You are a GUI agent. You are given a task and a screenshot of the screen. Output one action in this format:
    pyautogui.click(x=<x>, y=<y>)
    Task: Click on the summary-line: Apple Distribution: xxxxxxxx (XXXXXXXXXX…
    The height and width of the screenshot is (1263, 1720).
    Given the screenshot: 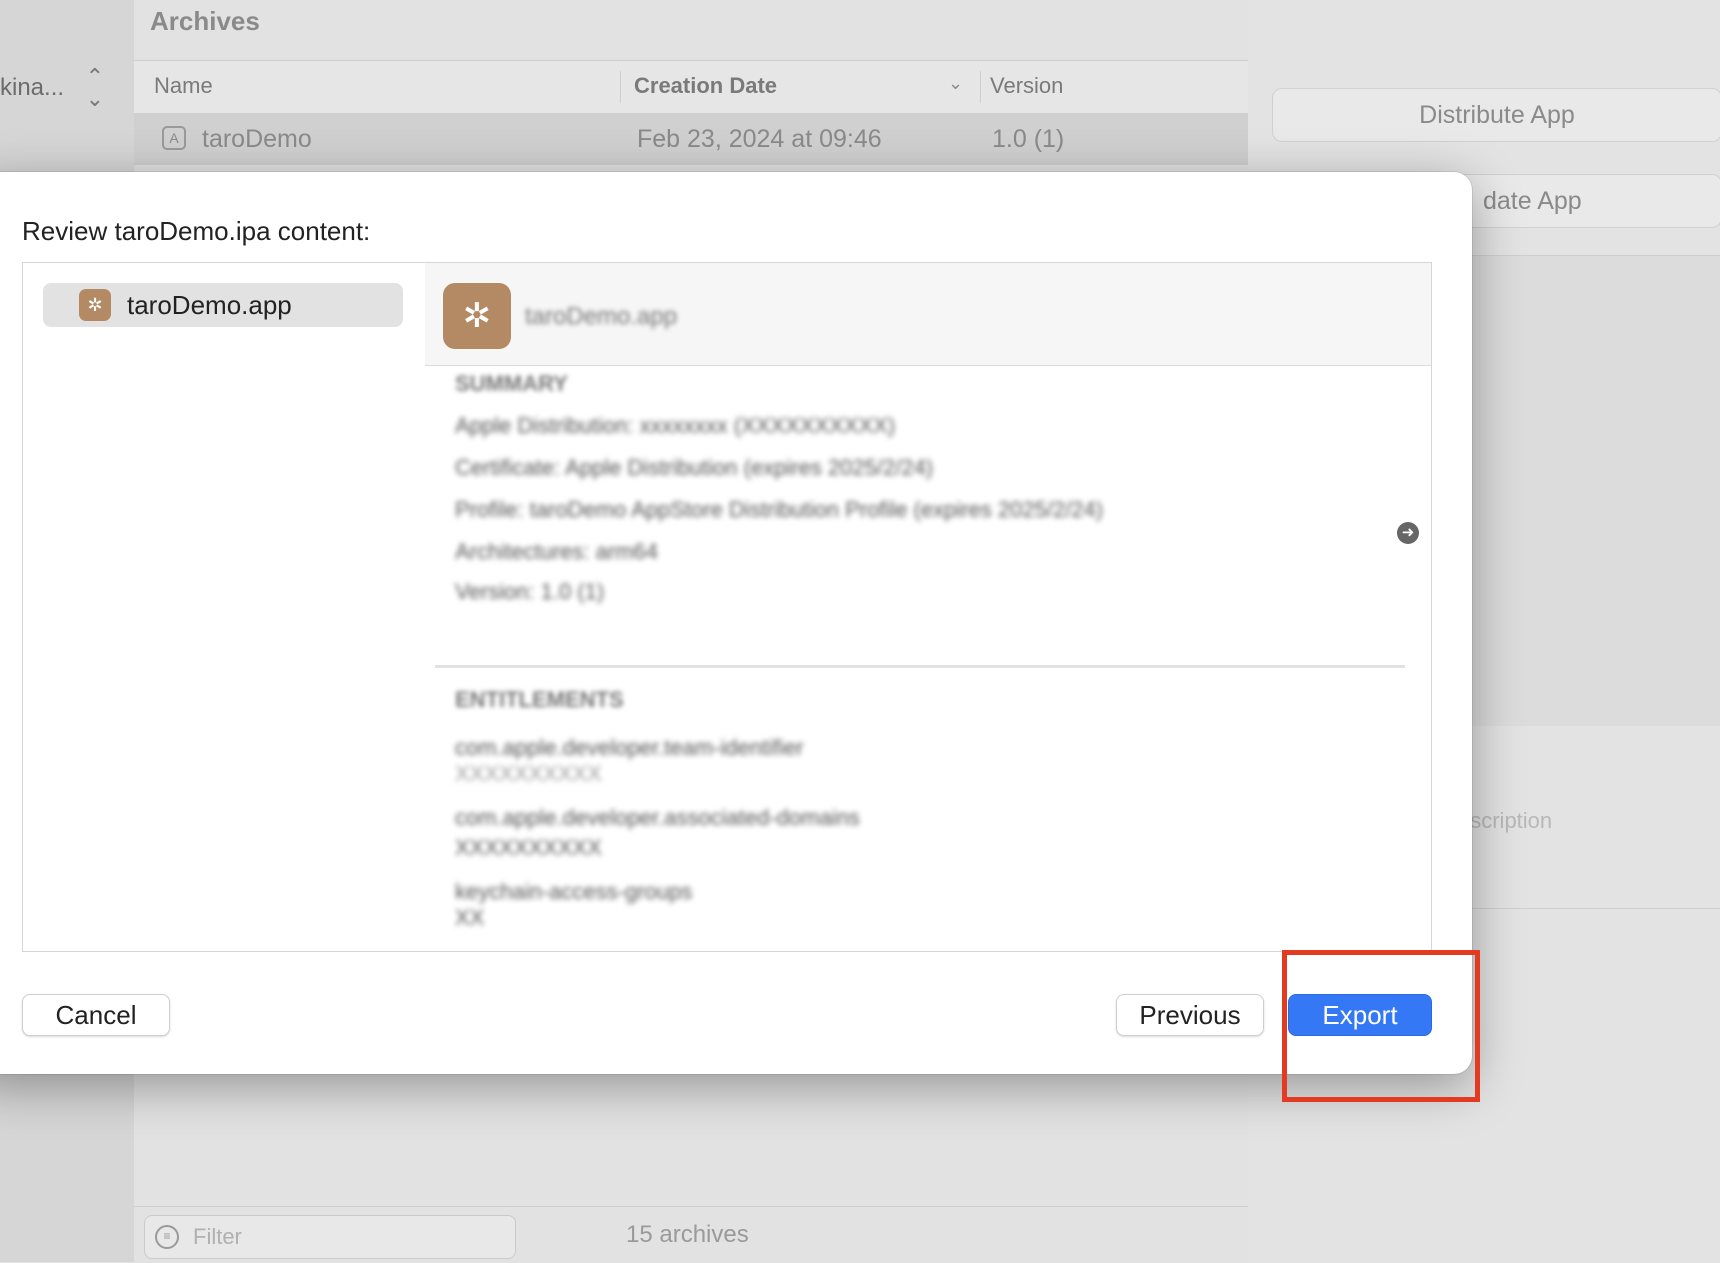 What is the action you would take?
    pyautogui.click(x=675, y=425)
    